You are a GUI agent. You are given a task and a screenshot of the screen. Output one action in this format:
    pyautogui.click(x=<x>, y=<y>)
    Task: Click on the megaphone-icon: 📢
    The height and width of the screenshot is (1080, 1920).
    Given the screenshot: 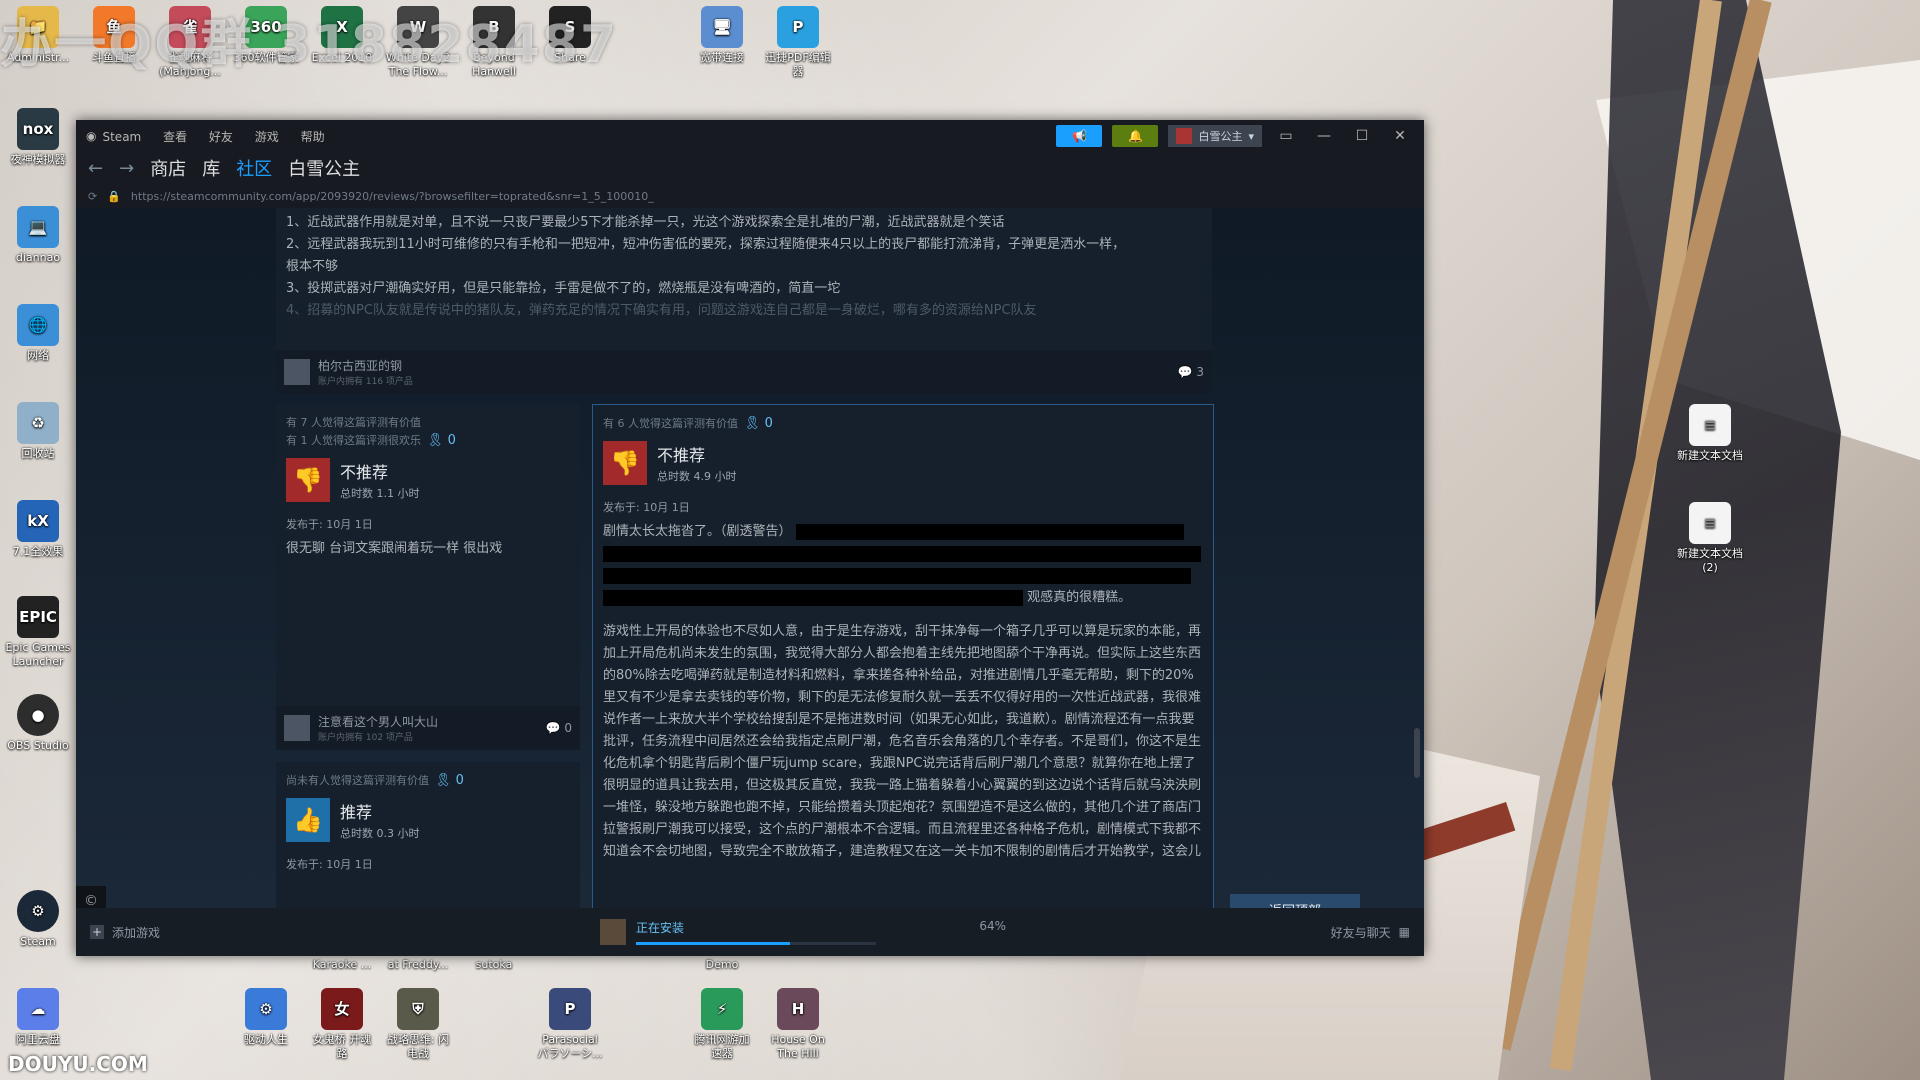 What is the action you would take?
    pyautogui.click(x=1079, y=136)
    